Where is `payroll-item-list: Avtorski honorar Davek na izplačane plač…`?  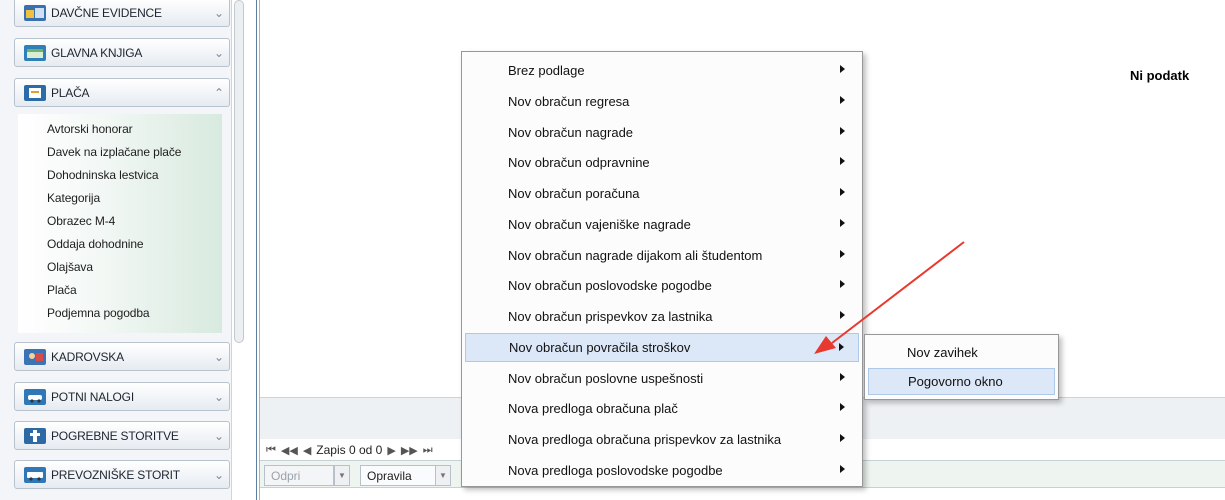 payroll-item-list: Avtorski honorar Davek na izplačane plač… is located at coordinates (120, 223).